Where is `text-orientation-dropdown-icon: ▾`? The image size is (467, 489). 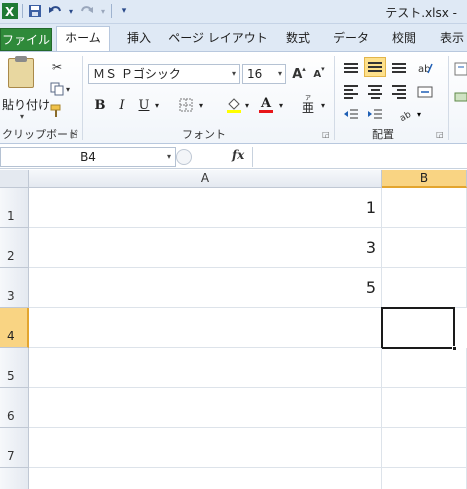
text-orientation-dropdown-icon: ▾ is located at coordinates (419, 114).